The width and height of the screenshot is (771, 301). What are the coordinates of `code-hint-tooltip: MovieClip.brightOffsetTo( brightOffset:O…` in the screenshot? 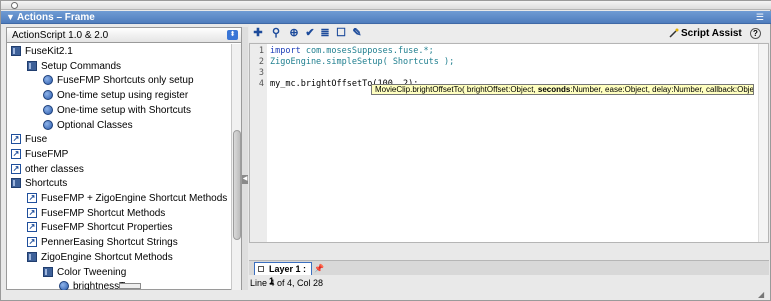 It's located at (562, 89).